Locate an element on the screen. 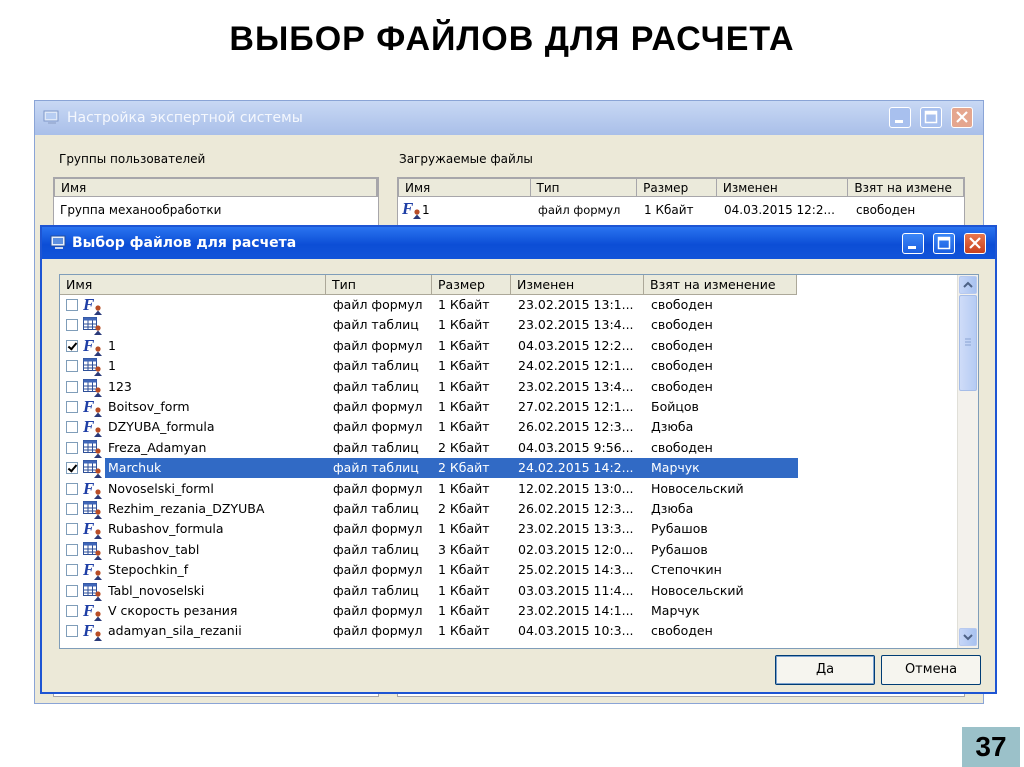 This screenshot has width=1024, height=767. file-name: 1 is located at coordinates (112, 366).